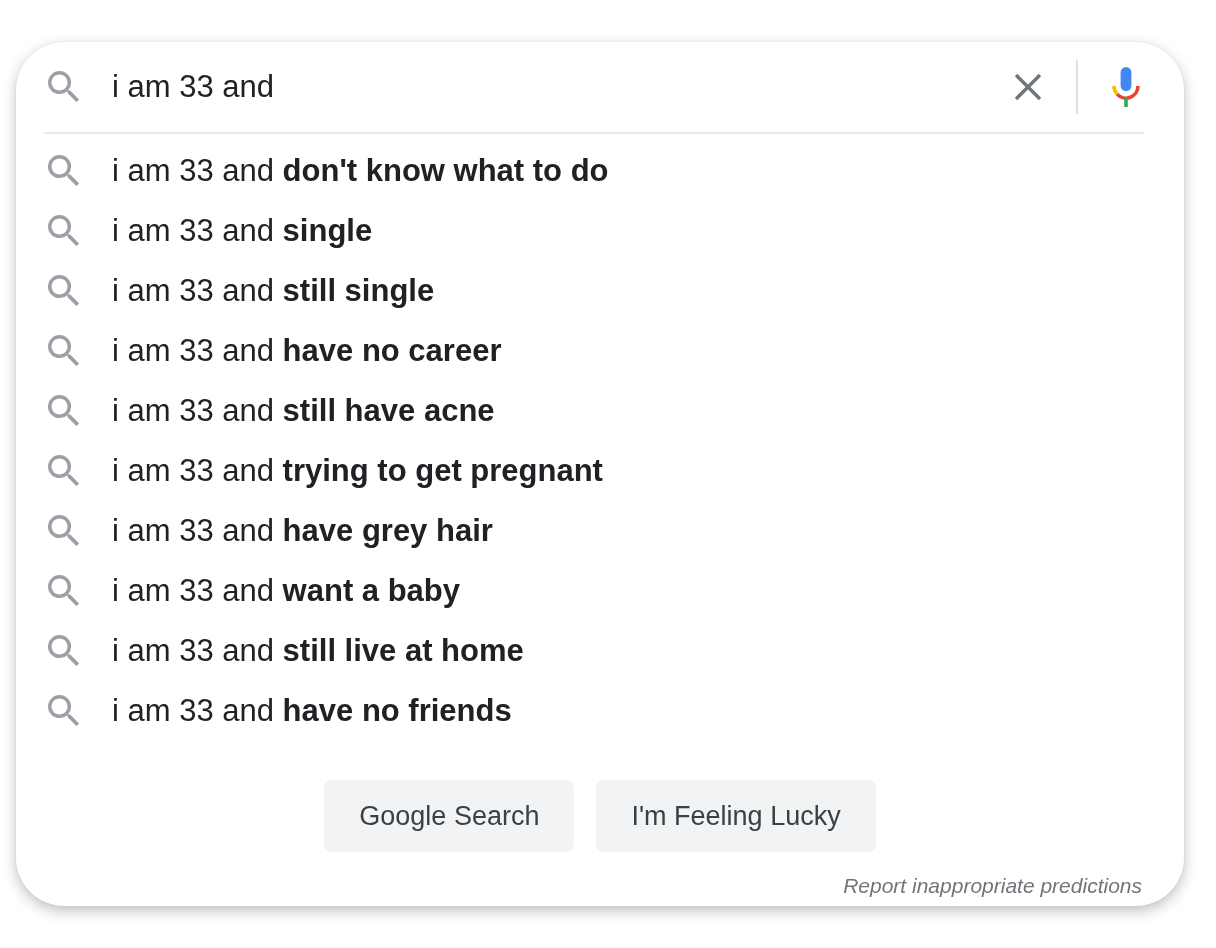 This screenshot has height=948, width=1216. Describe the element at coordinates (449, 816) in the screenshot. I see `search-action-button: Google Search` at that location.